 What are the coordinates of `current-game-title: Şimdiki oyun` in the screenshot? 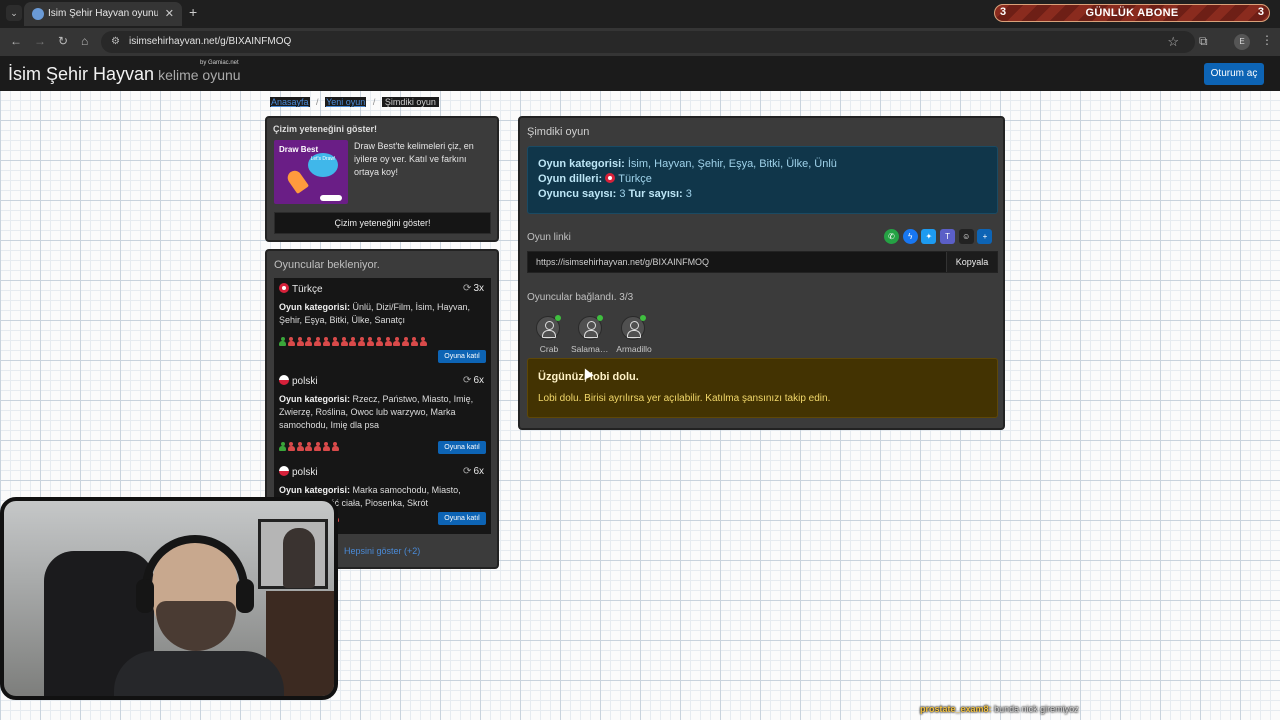 It's located at (558, 132).